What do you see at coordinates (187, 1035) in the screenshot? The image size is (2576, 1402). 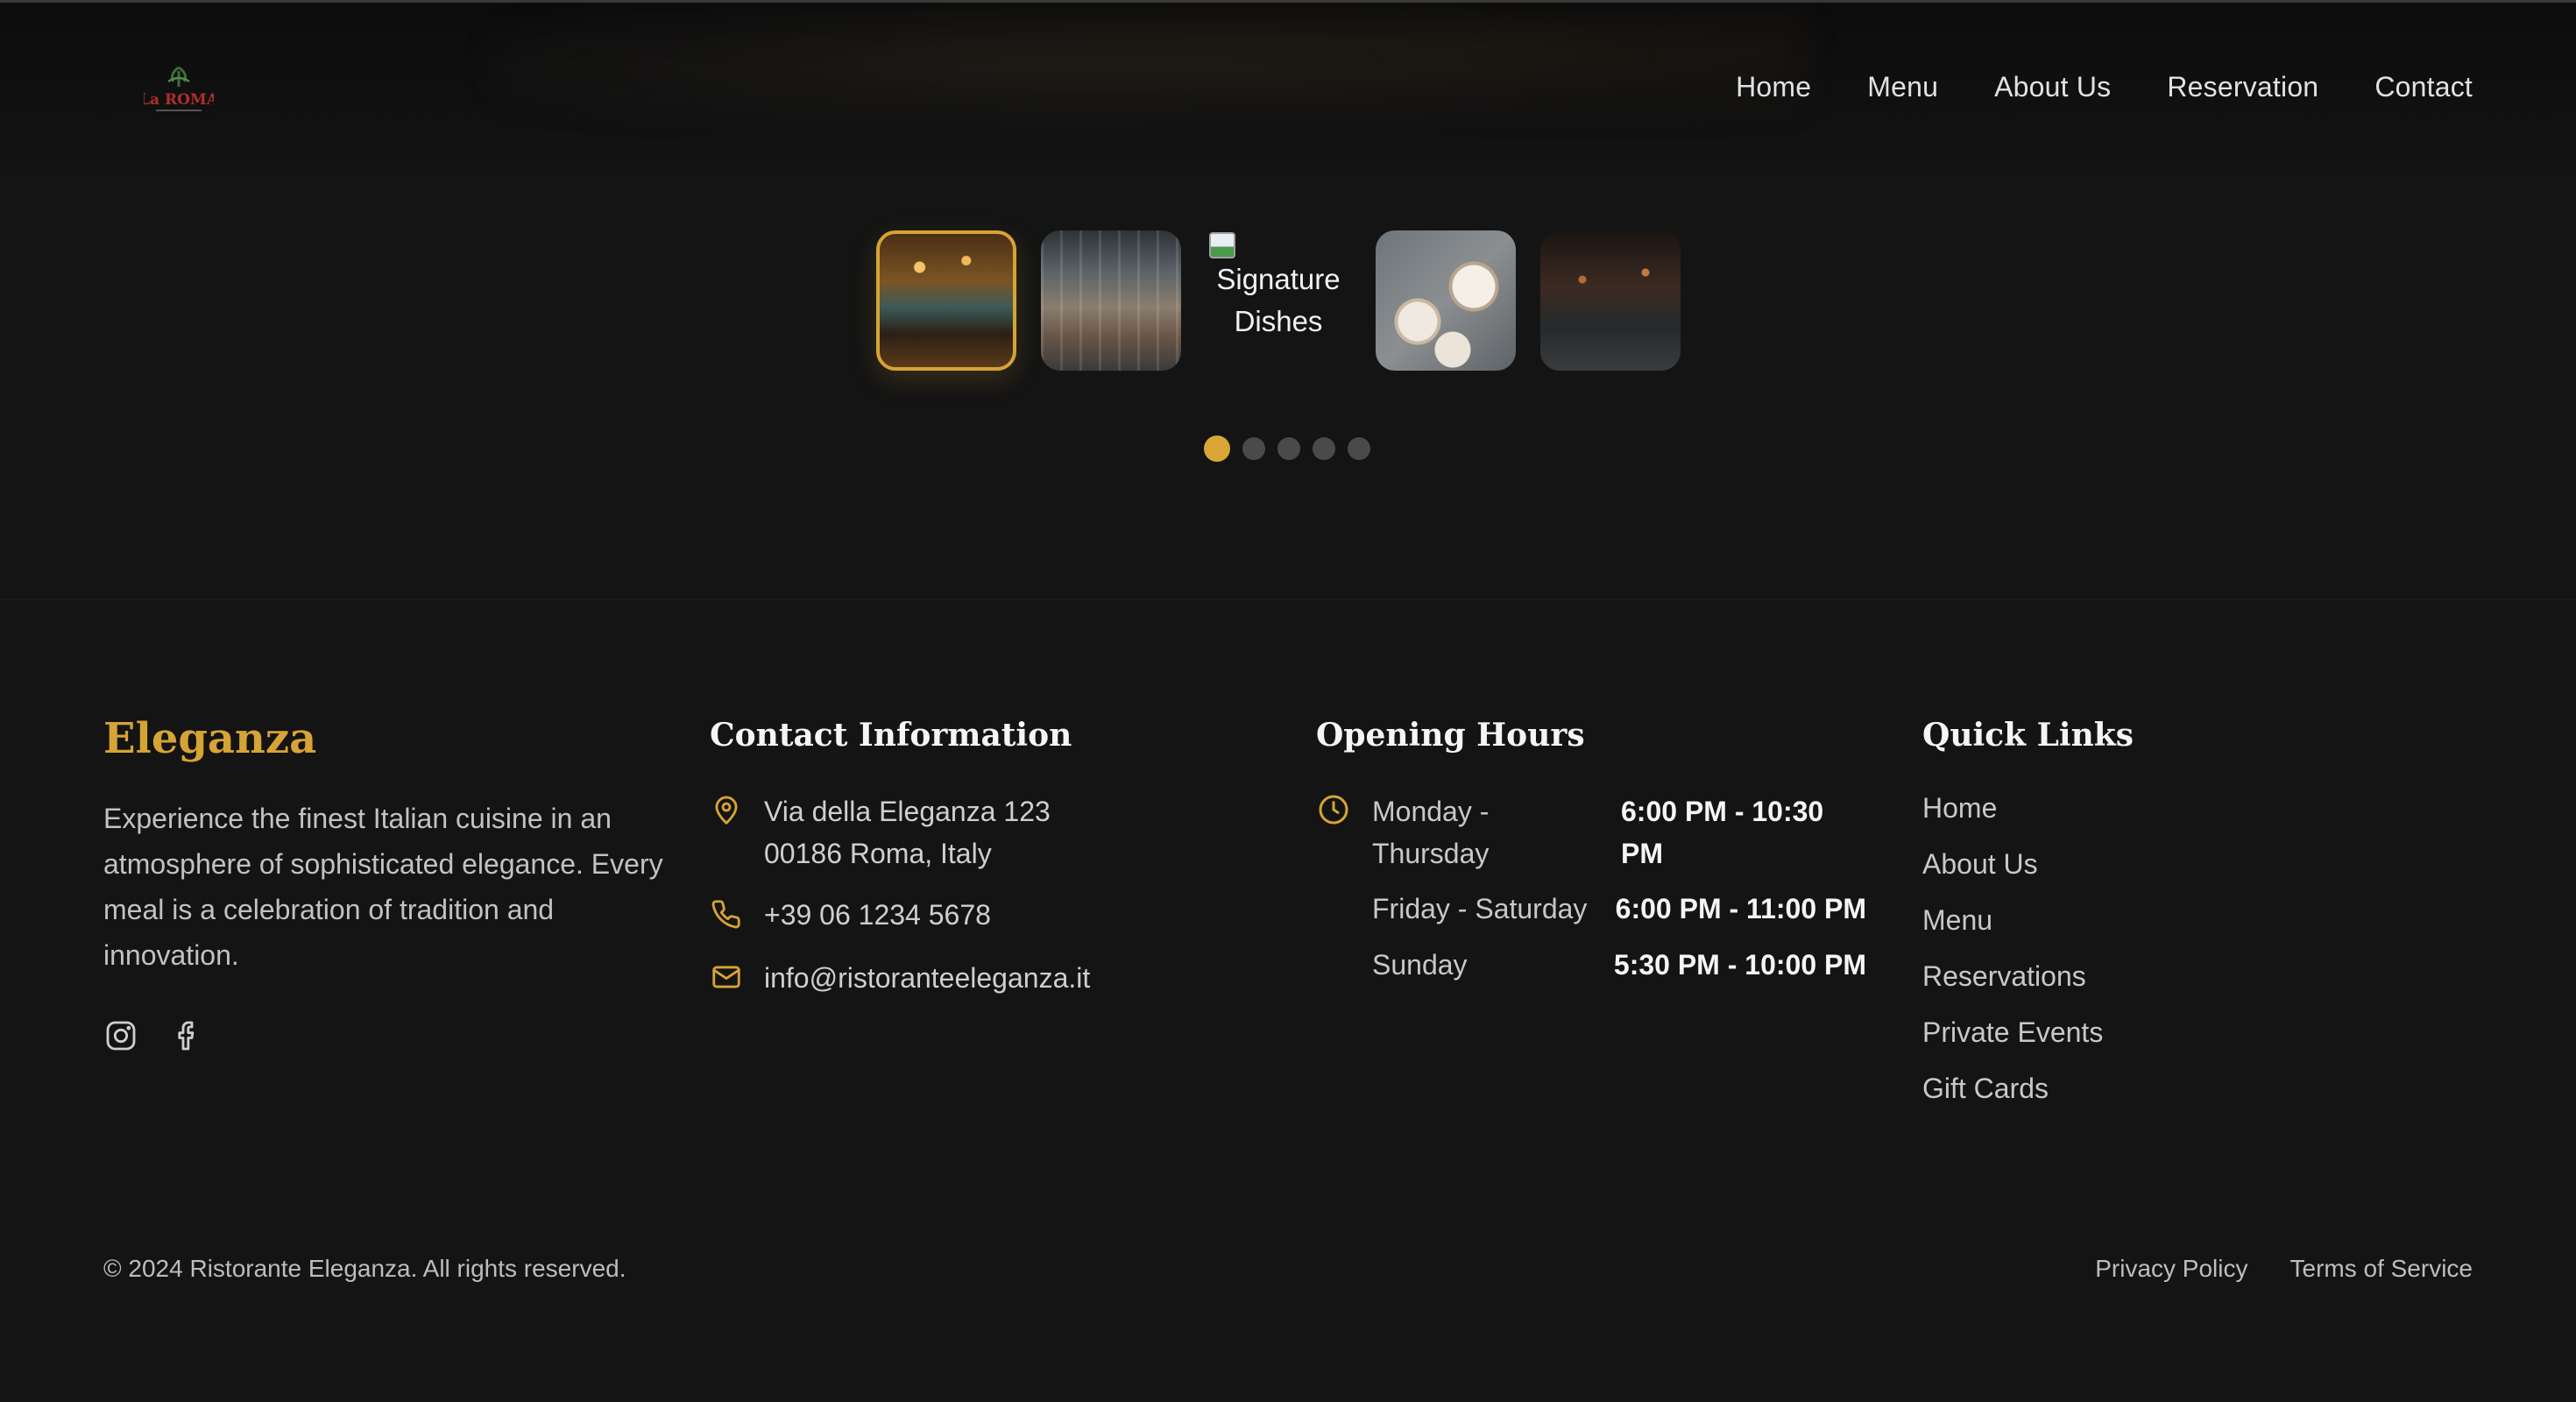 I see `facebook-icon` at bounding box center [187, 1035].